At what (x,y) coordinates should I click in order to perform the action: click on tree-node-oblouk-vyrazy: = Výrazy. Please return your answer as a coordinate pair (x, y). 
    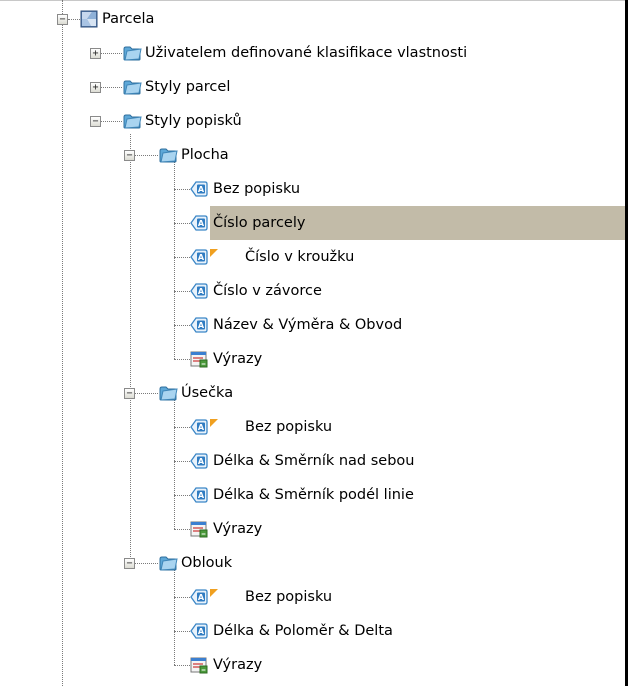
    Looking at the image, I should click on (312, 665).